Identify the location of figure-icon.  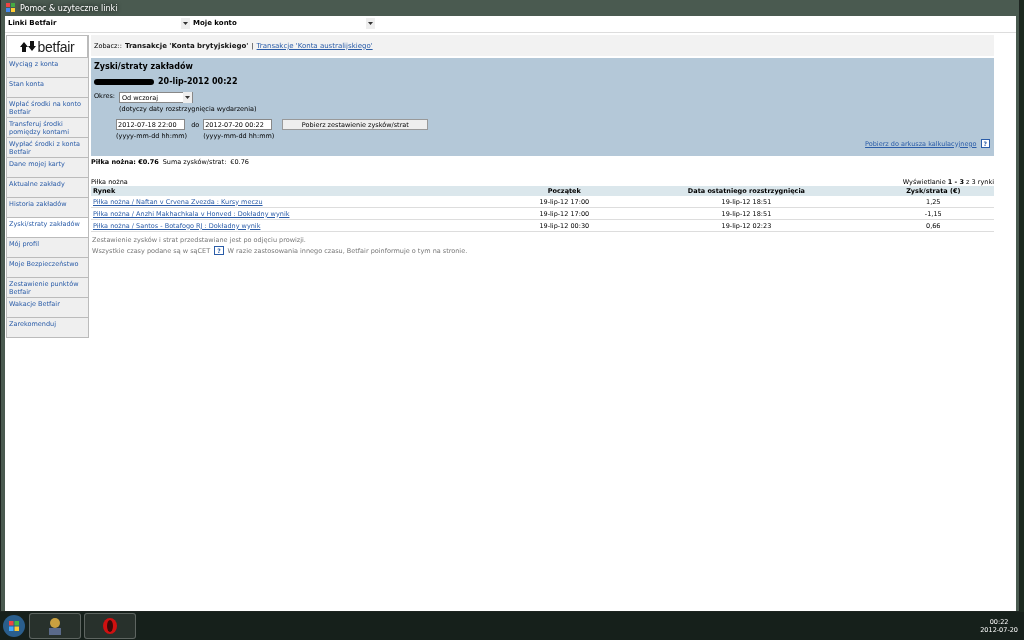
(55, 626).